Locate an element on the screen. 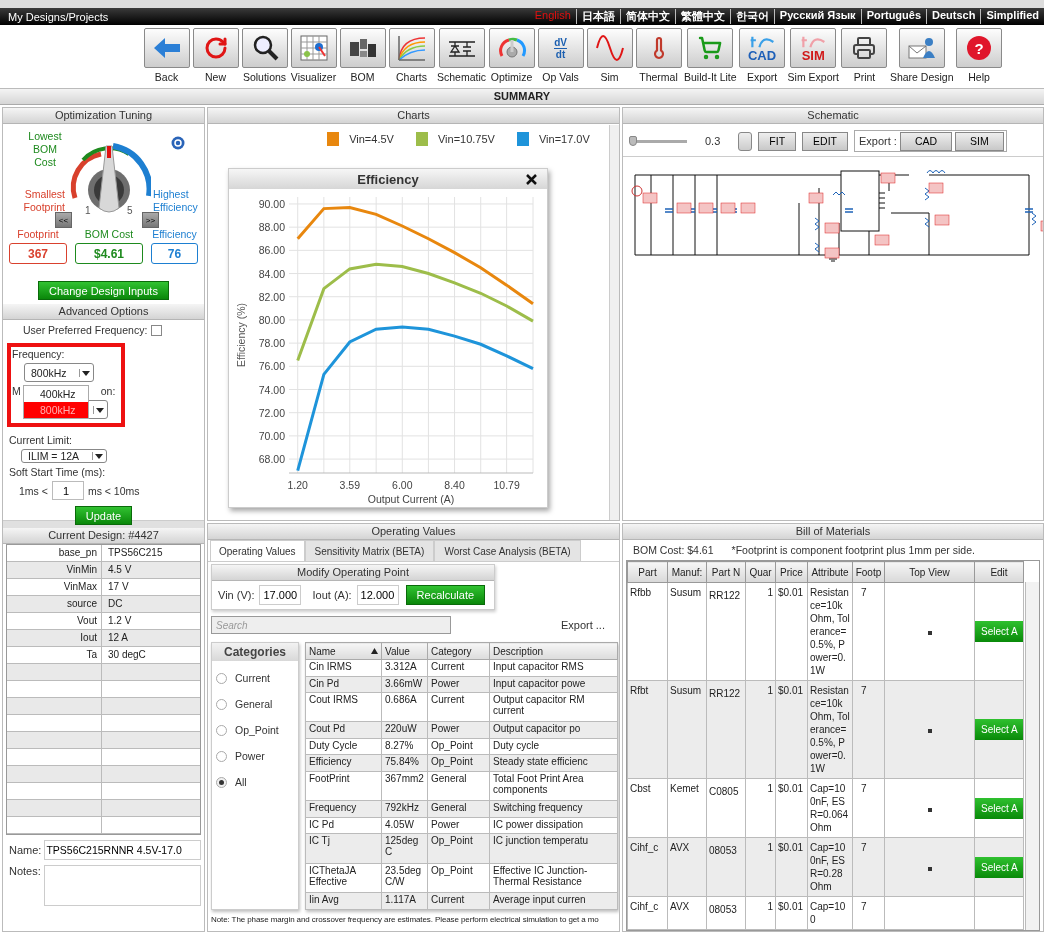  tick-label: 10.79 is located at coordinates (506, 485).